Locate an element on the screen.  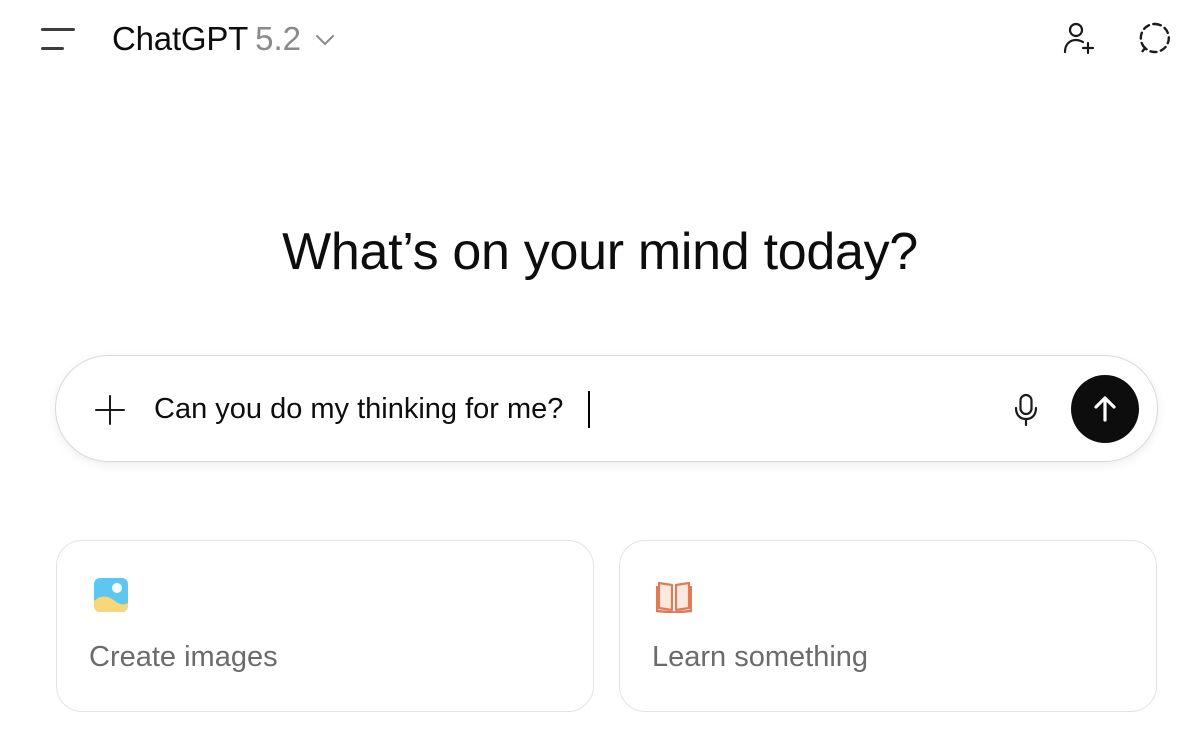
plus-icon is located at coordinates (110, 410).